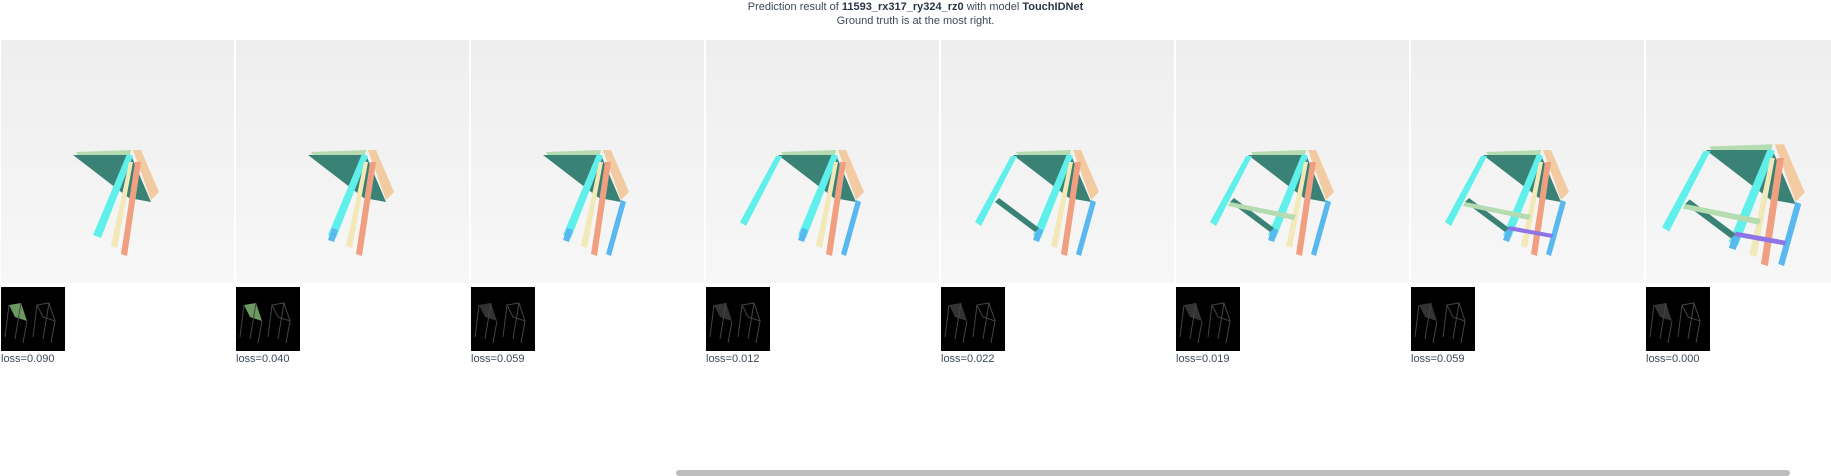 Image resolution: width=1831 pixels, height=476 pixels. Describe the element at coordinates (1053, 7) in the screenshot. I see `model-name: TouchIDNet` at that location.